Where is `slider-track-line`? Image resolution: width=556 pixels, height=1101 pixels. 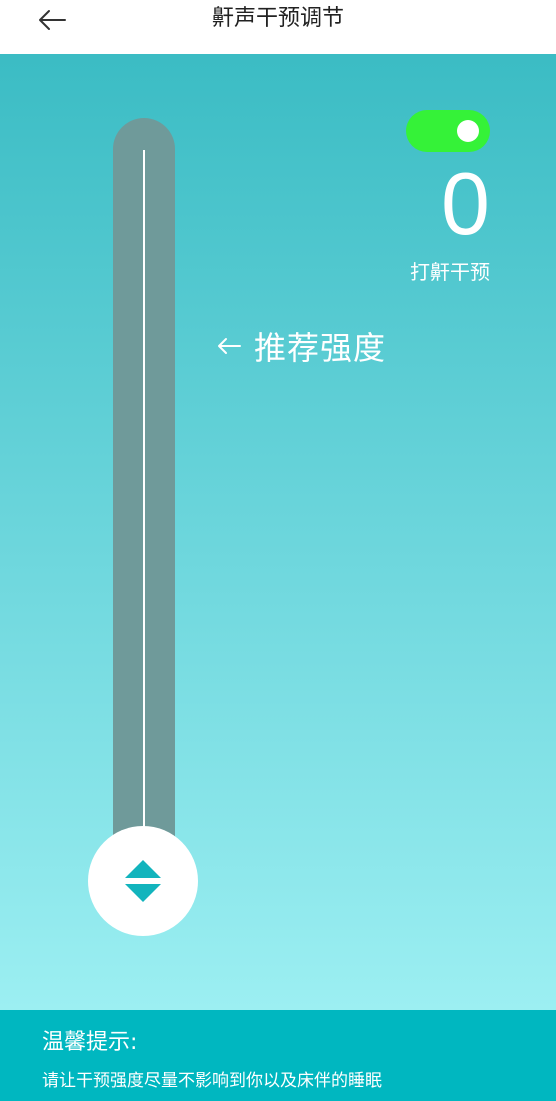 slider-track-line is located at coordinates (144, 495).